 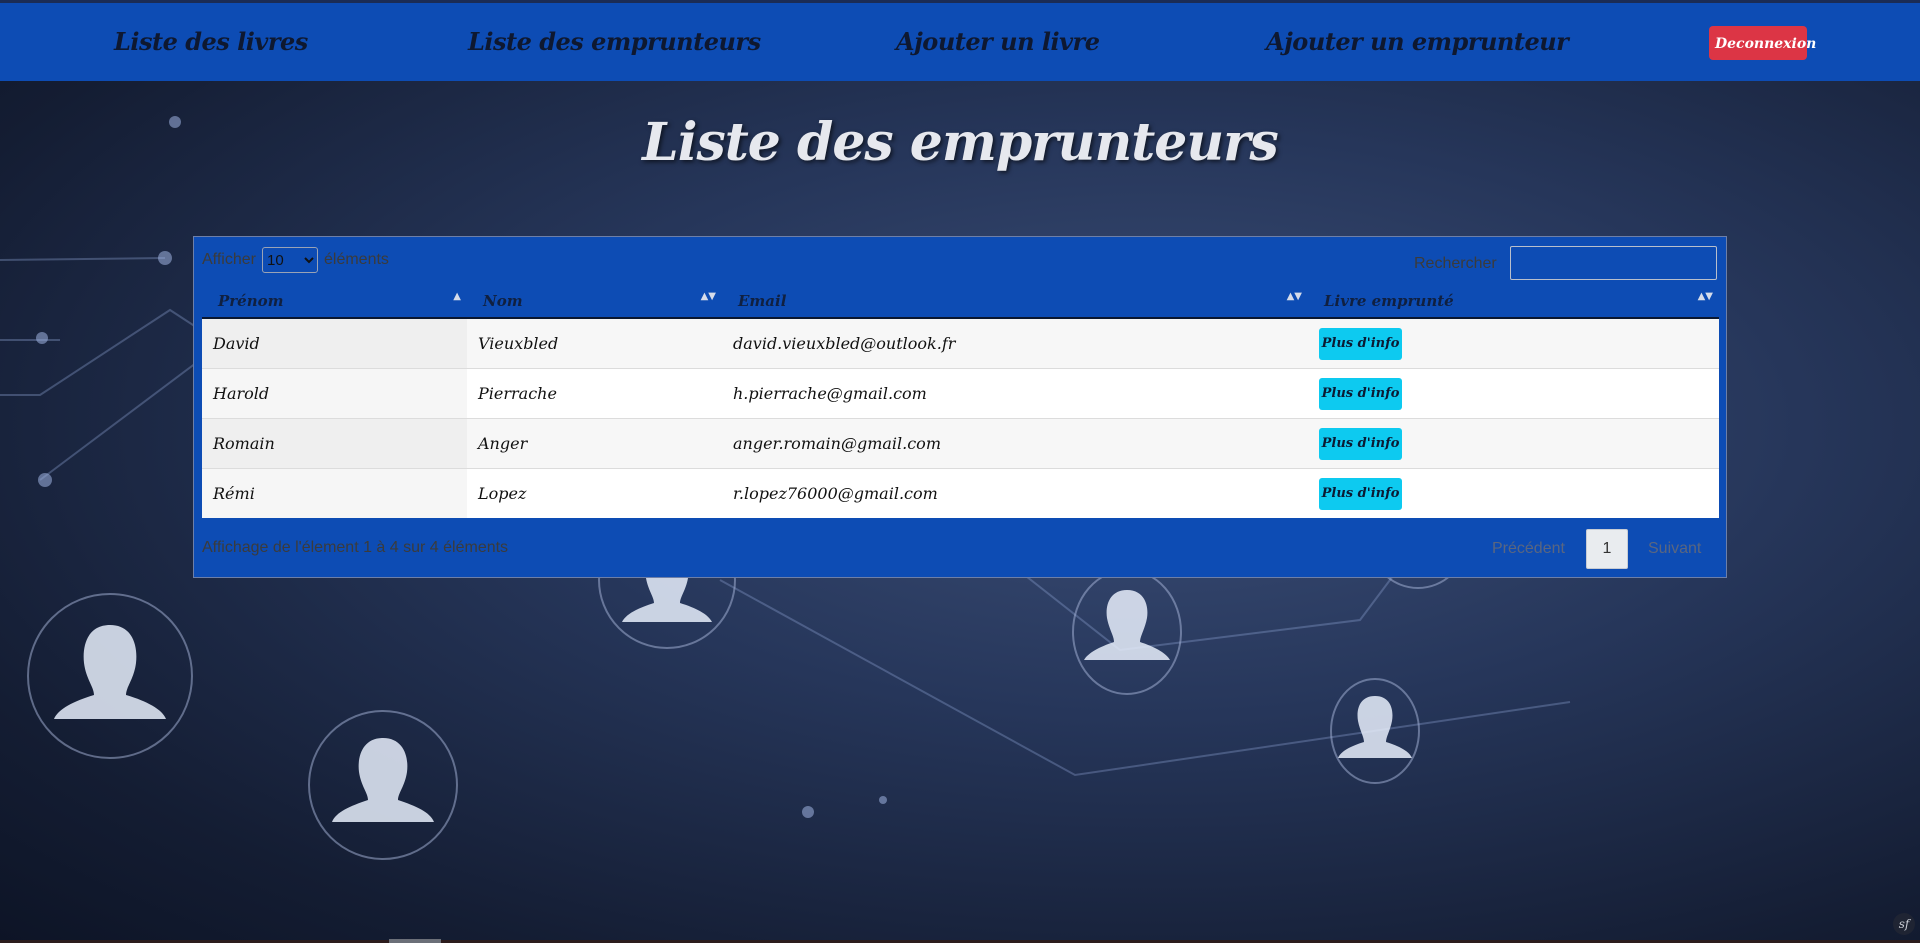 What do you see at coordinates (594, 302) in the screenshot?
I see `column-header-nom: Nom ▲▼` at bounding box center [594, 302].